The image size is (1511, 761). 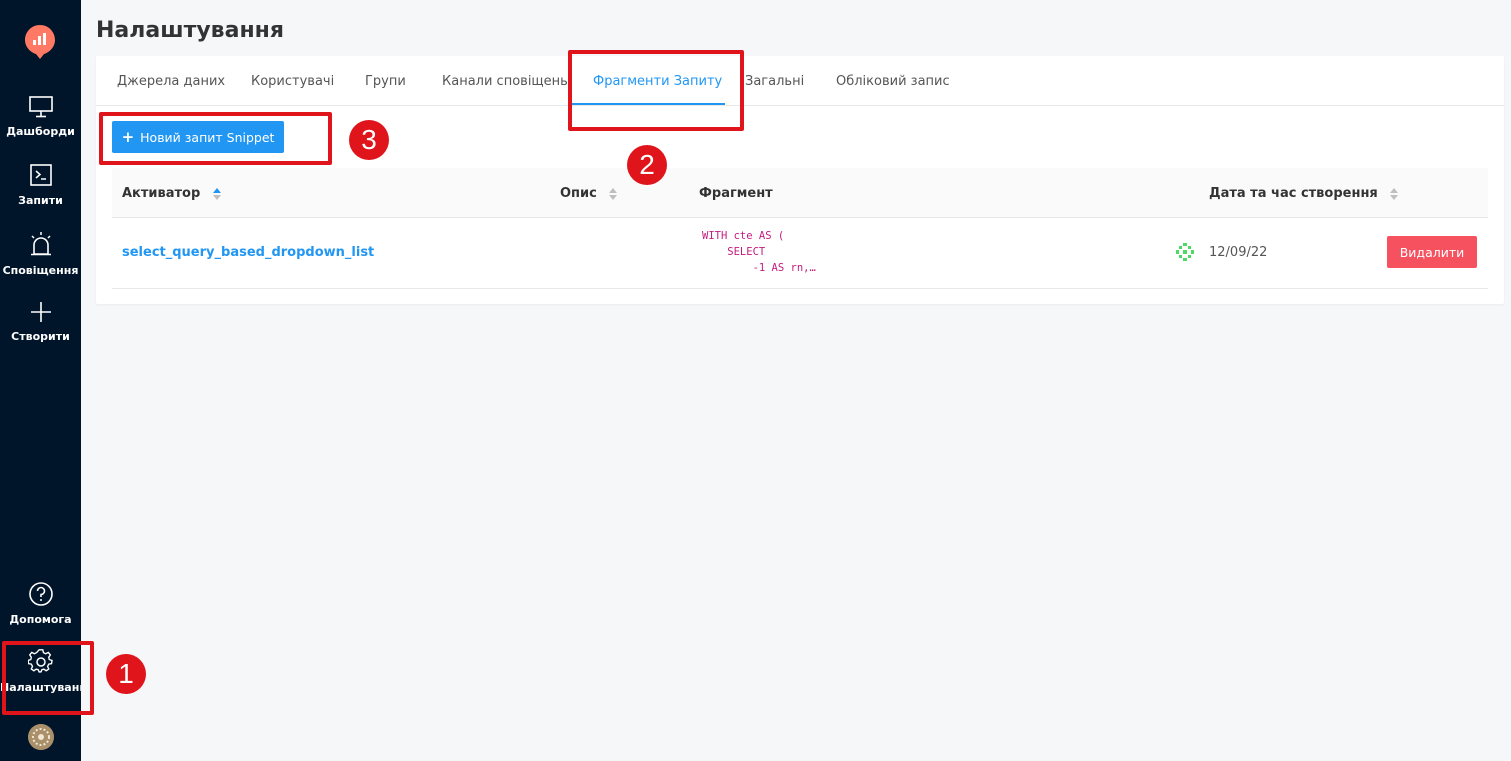 What do you see at coordinates (369, 140) in the screenshot?
I see `annotation-badge-3: 3` at bounding box center [369, 140].